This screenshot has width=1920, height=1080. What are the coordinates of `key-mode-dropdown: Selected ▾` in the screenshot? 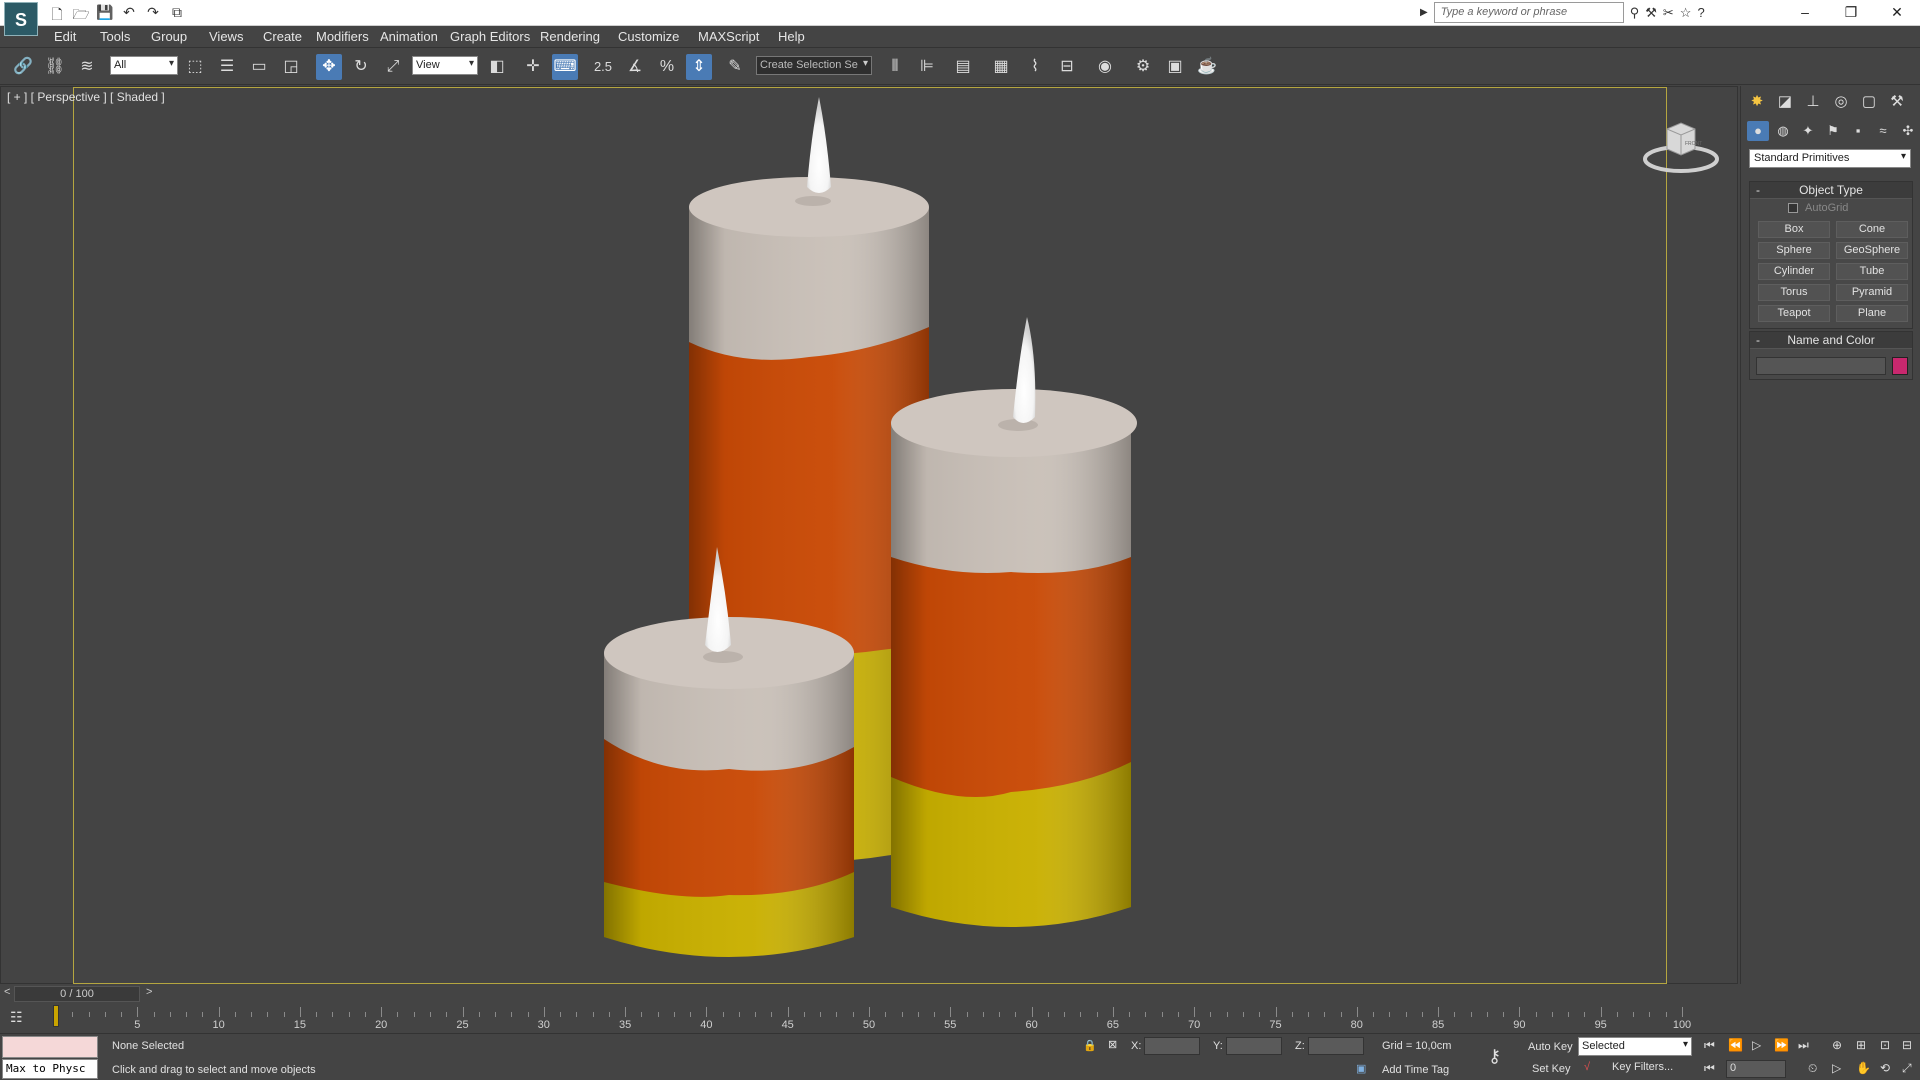 It's located at (1635, 1046).